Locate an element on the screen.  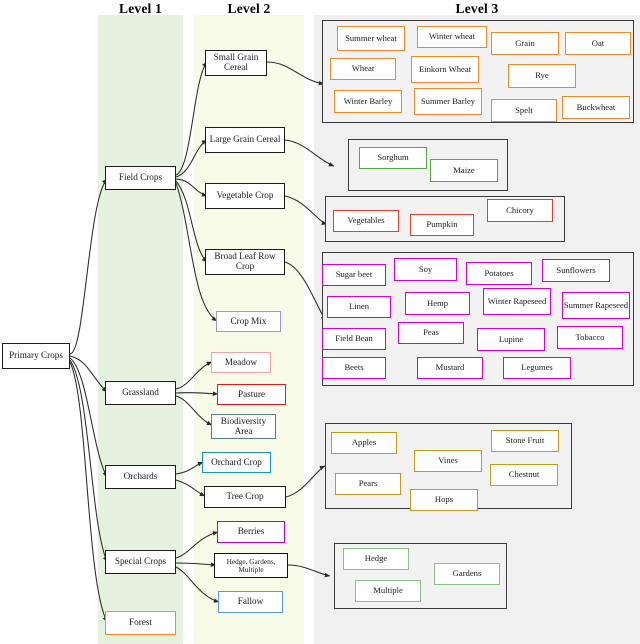
leaf-box: Pears is located at coordinates (368, 484).